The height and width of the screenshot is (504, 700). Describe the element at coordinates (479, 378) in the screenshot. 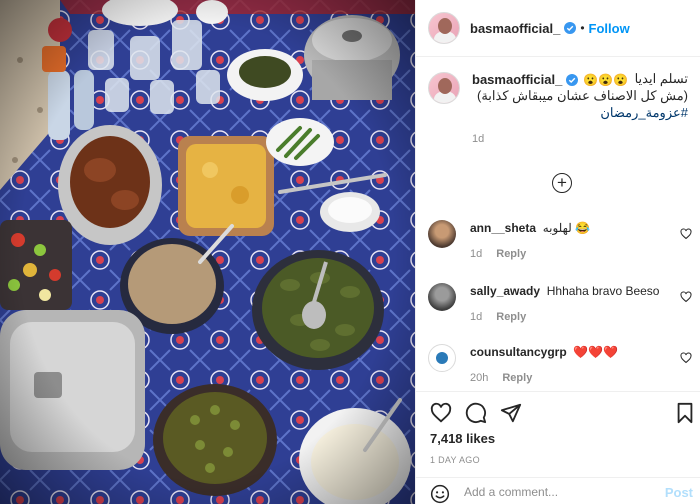

I see `comment-time: 20h` at that location.